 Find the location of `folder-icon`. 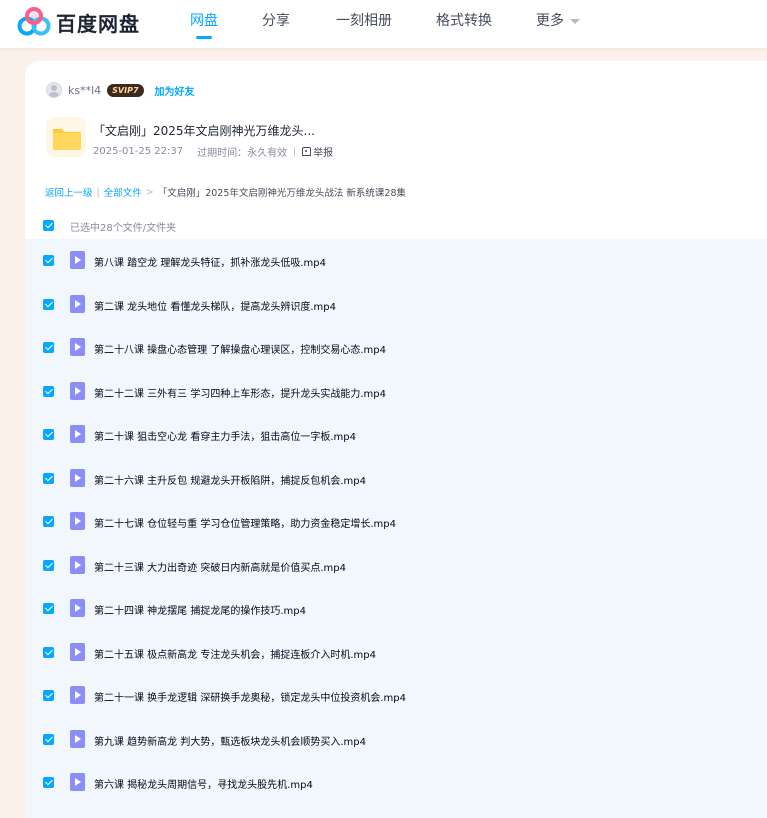

folder-icon is located at coordinates (66, 137).